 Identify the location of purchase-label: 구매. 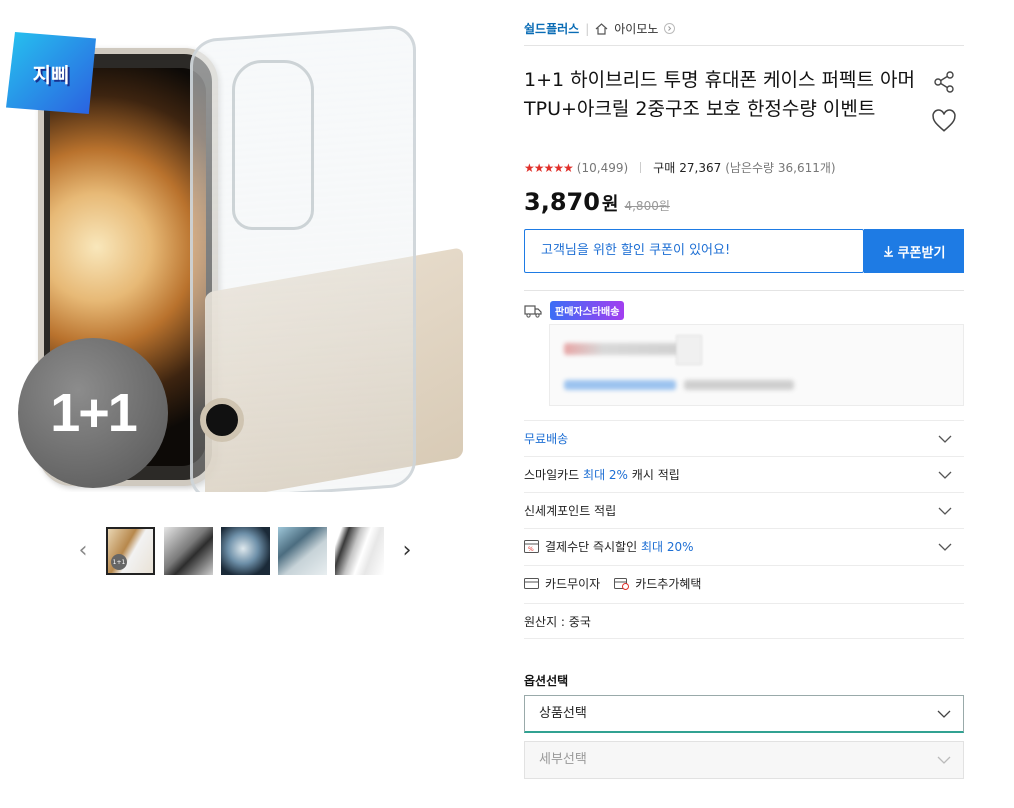
(664, 168).